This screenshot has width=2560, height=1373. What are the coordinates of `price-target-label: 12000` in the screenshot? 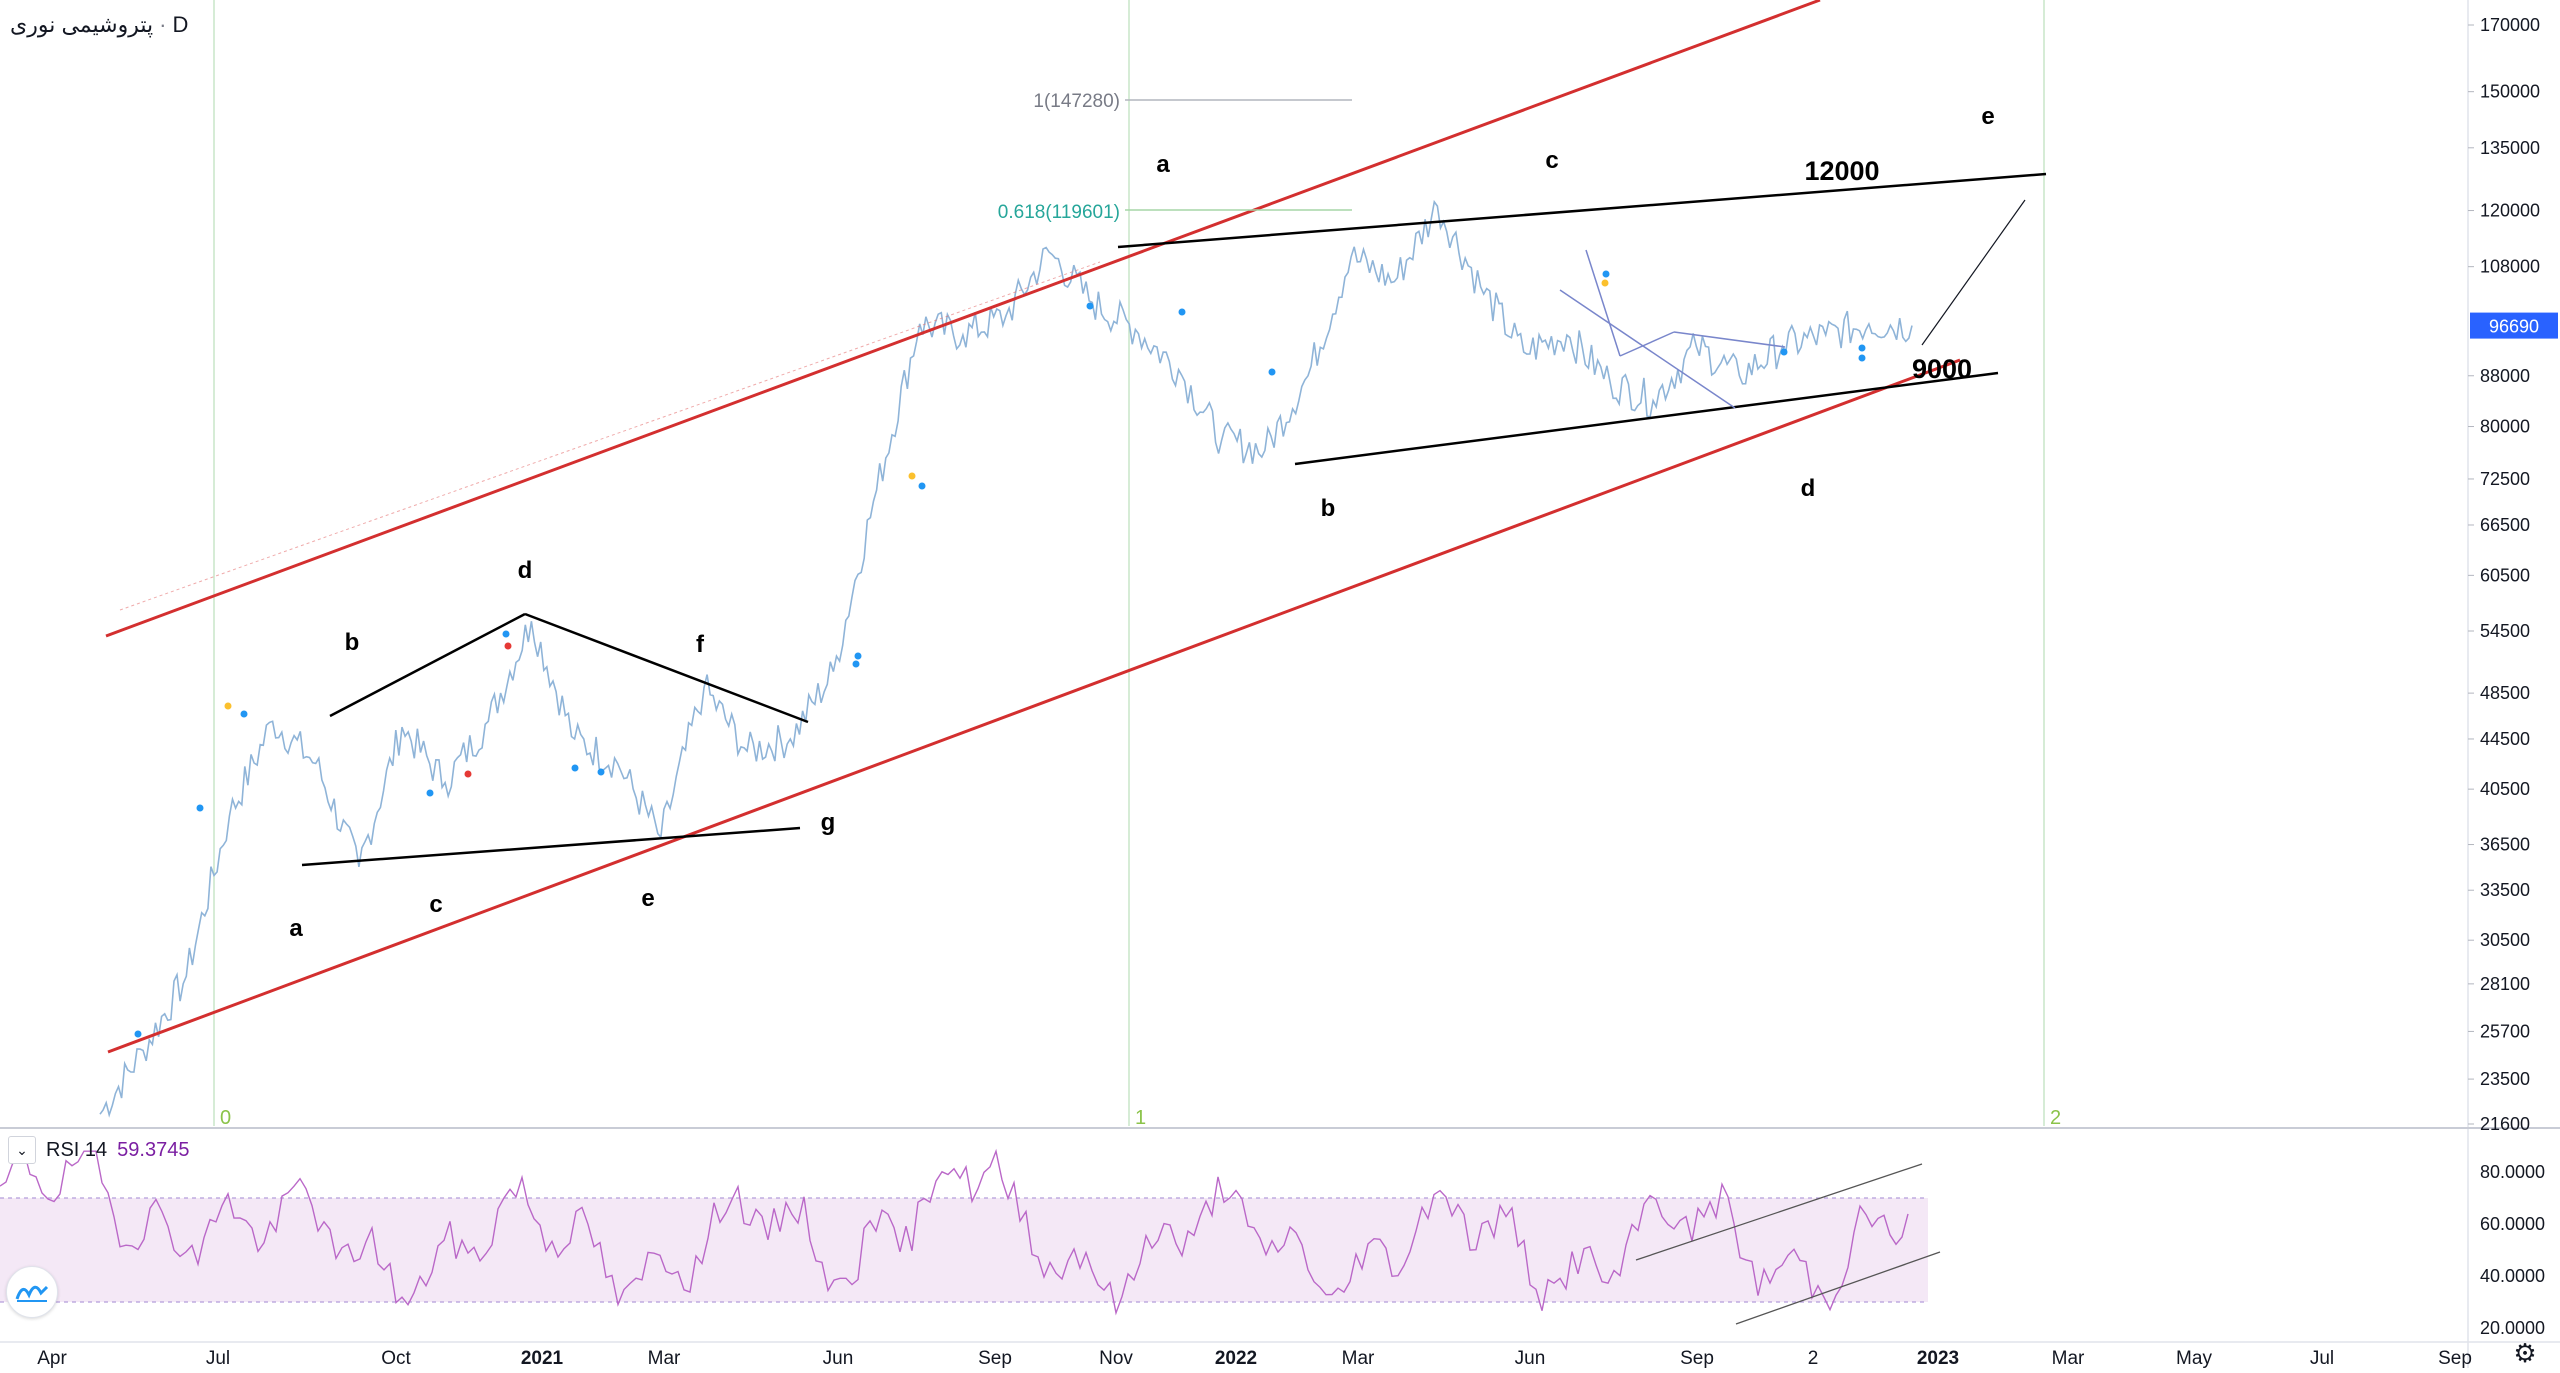 It's located at (1841, 171).